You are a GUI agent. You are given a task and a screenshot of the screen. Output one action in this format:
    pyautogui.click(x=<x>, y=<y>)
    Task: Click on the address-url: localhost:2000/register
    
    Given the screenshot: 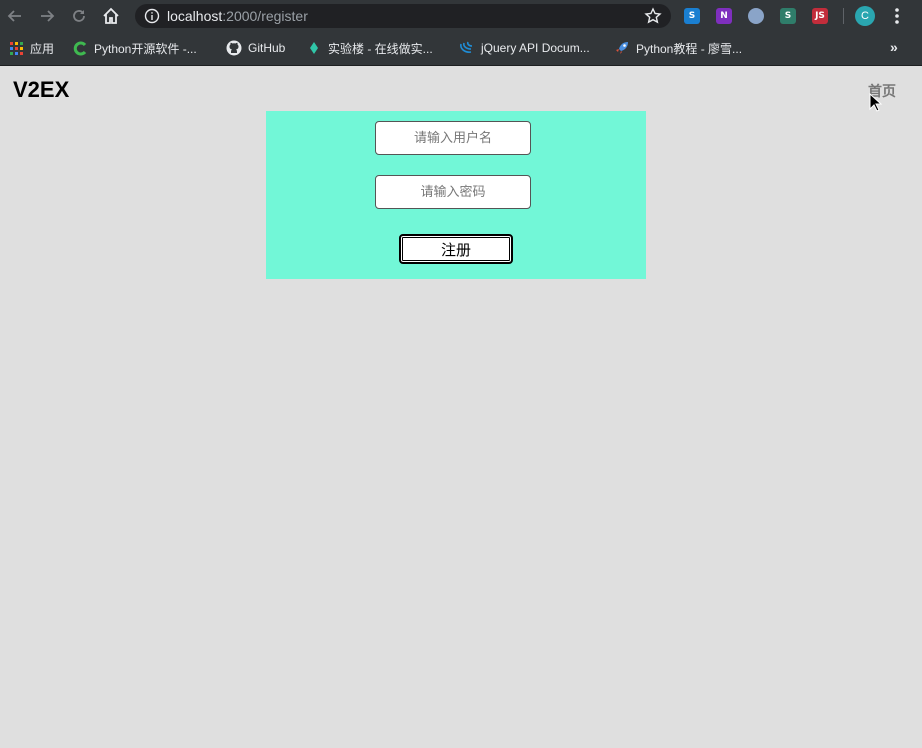 What is the action you would take?
    pyautogui.click(x=237, y=16)
    